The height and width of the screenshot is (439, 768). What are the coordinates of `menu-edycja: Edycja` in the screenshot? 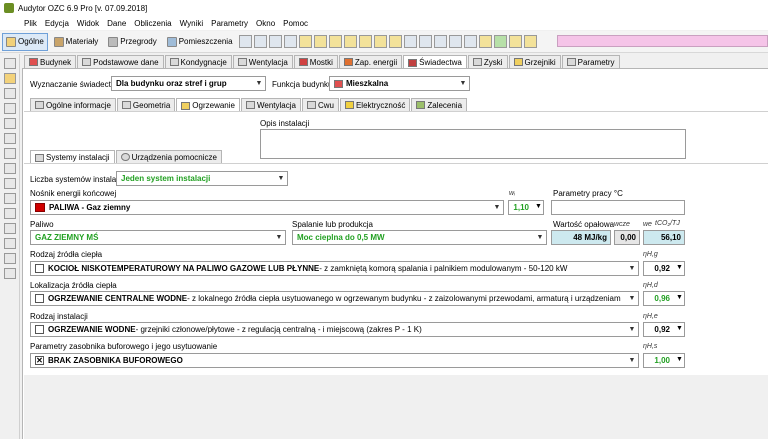 It's located at (57, 23).